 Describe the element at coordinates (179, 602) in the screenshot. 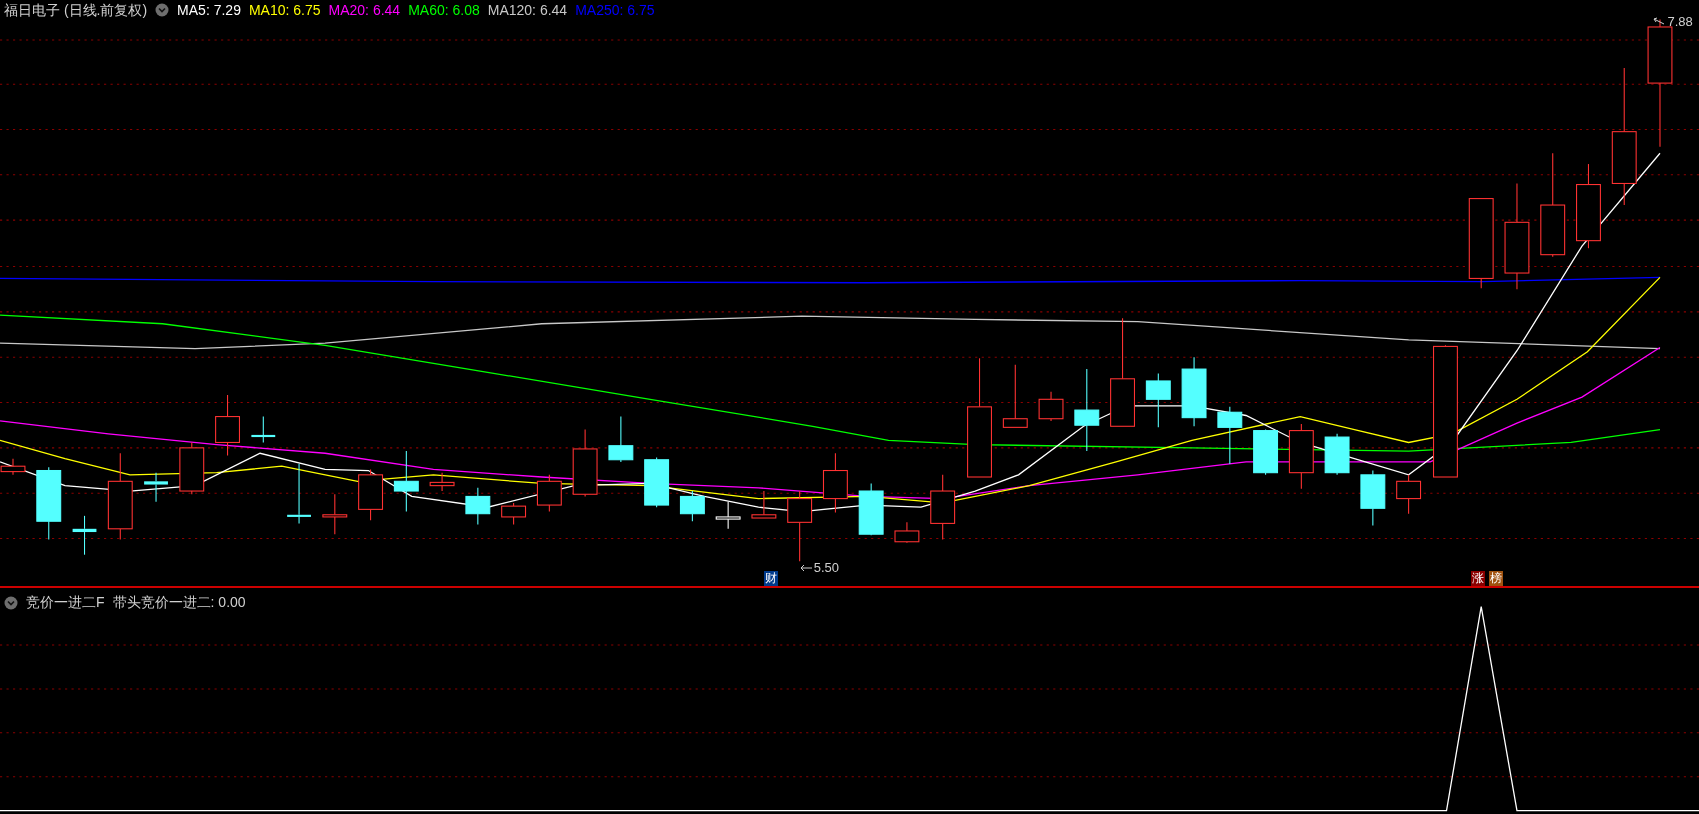

I see `indicator-reading: 带头竞价一进二: 0.00` at that location.